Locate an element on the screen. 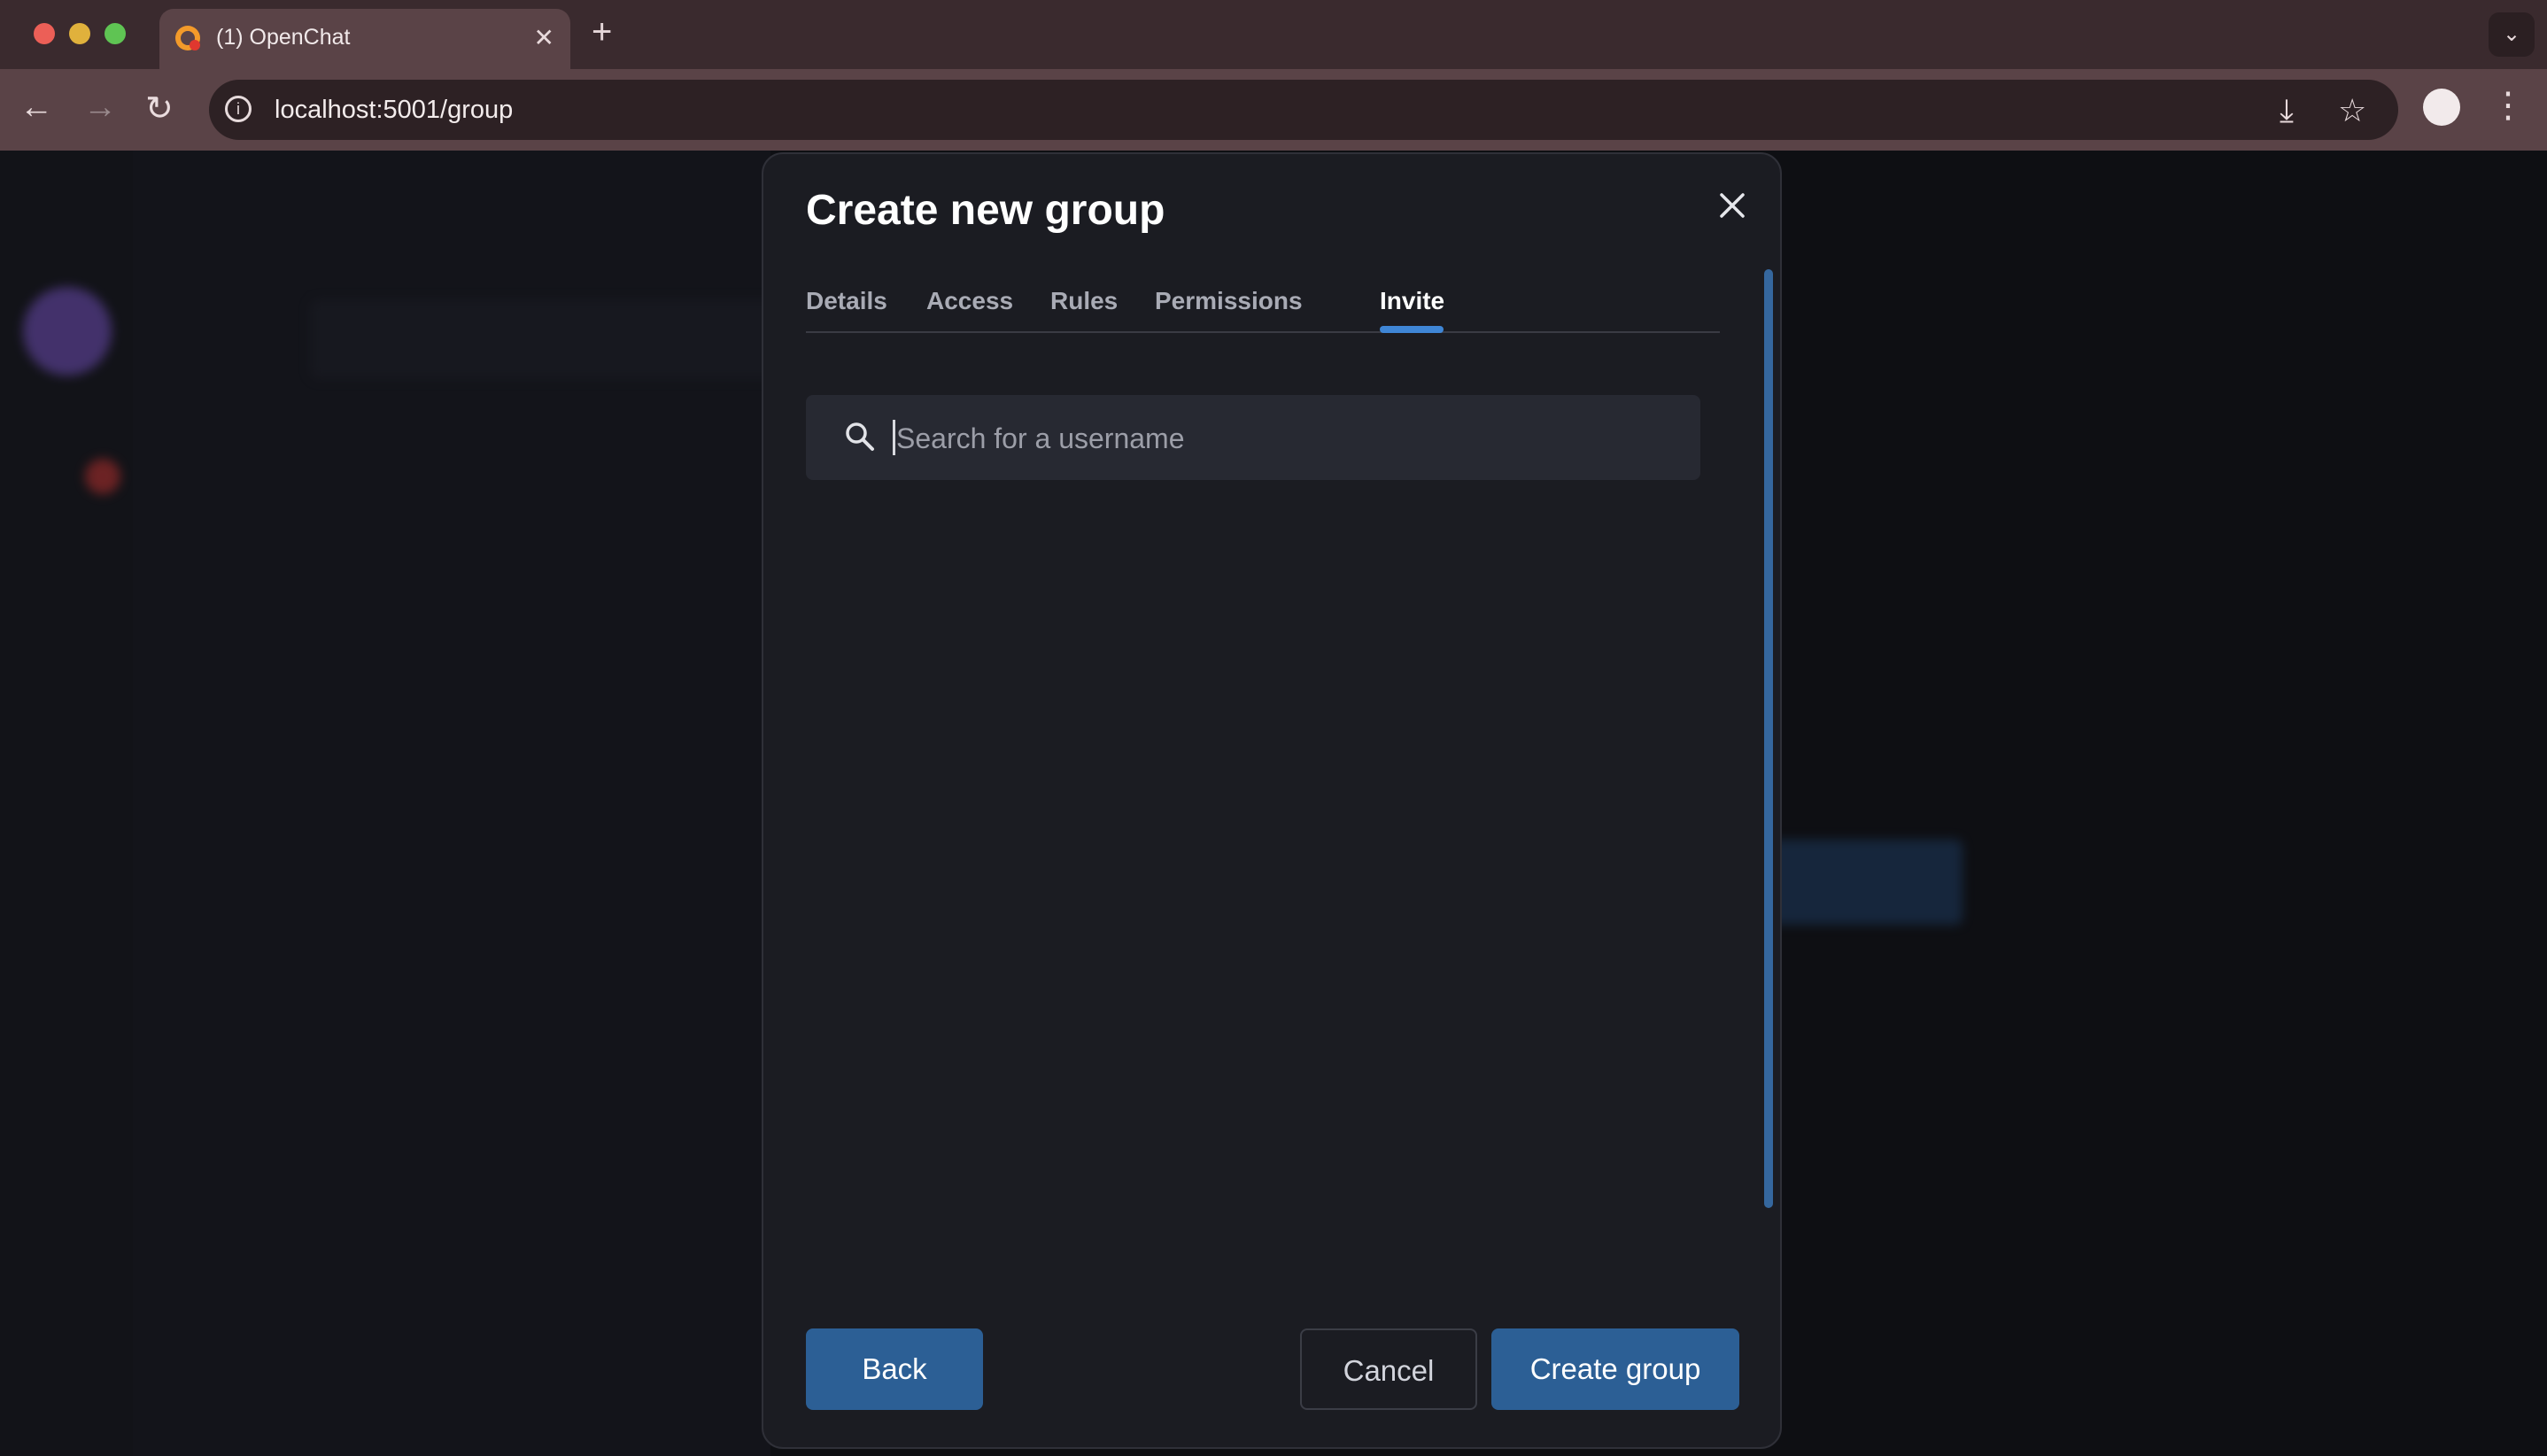 This screenshot has width=2547, height=1456. close-icon is located at coordinates (1732, 205).